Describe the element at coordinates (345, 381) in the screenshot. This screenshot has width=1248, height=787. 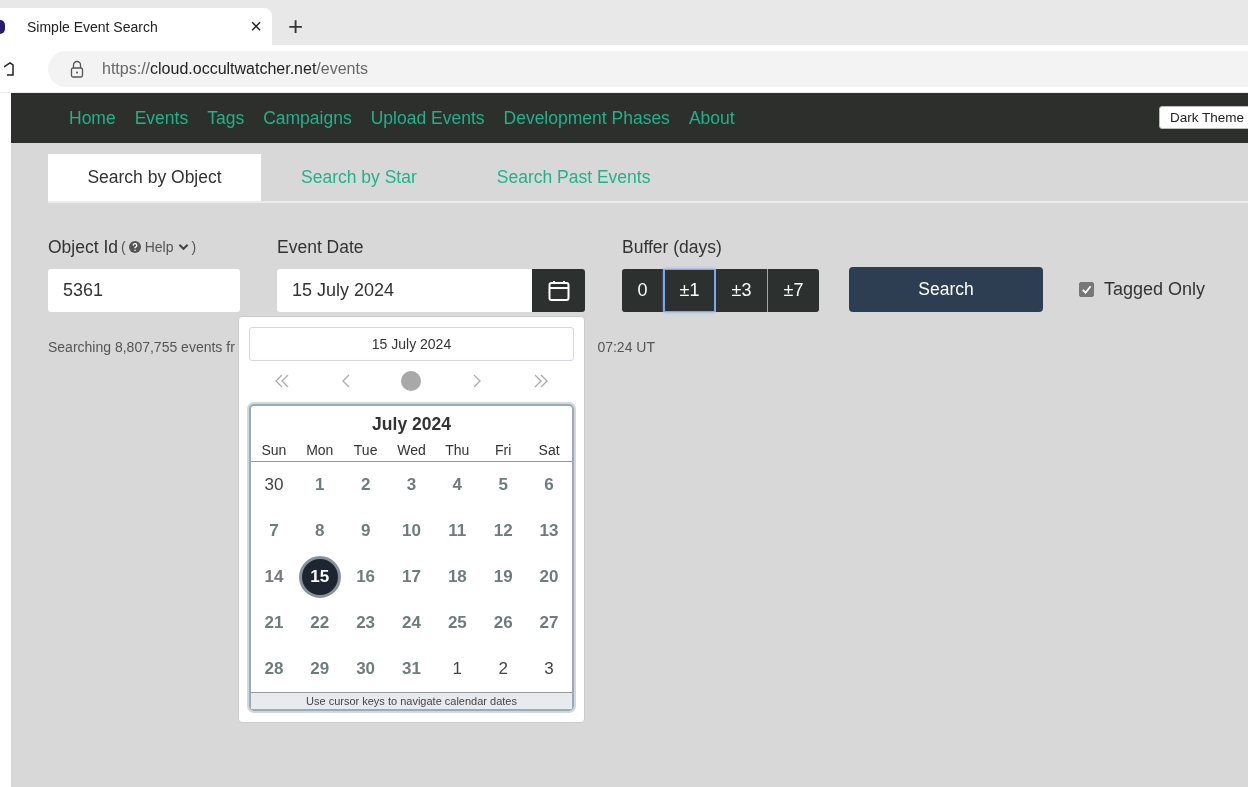
I see `previous-month-icon` at that location.